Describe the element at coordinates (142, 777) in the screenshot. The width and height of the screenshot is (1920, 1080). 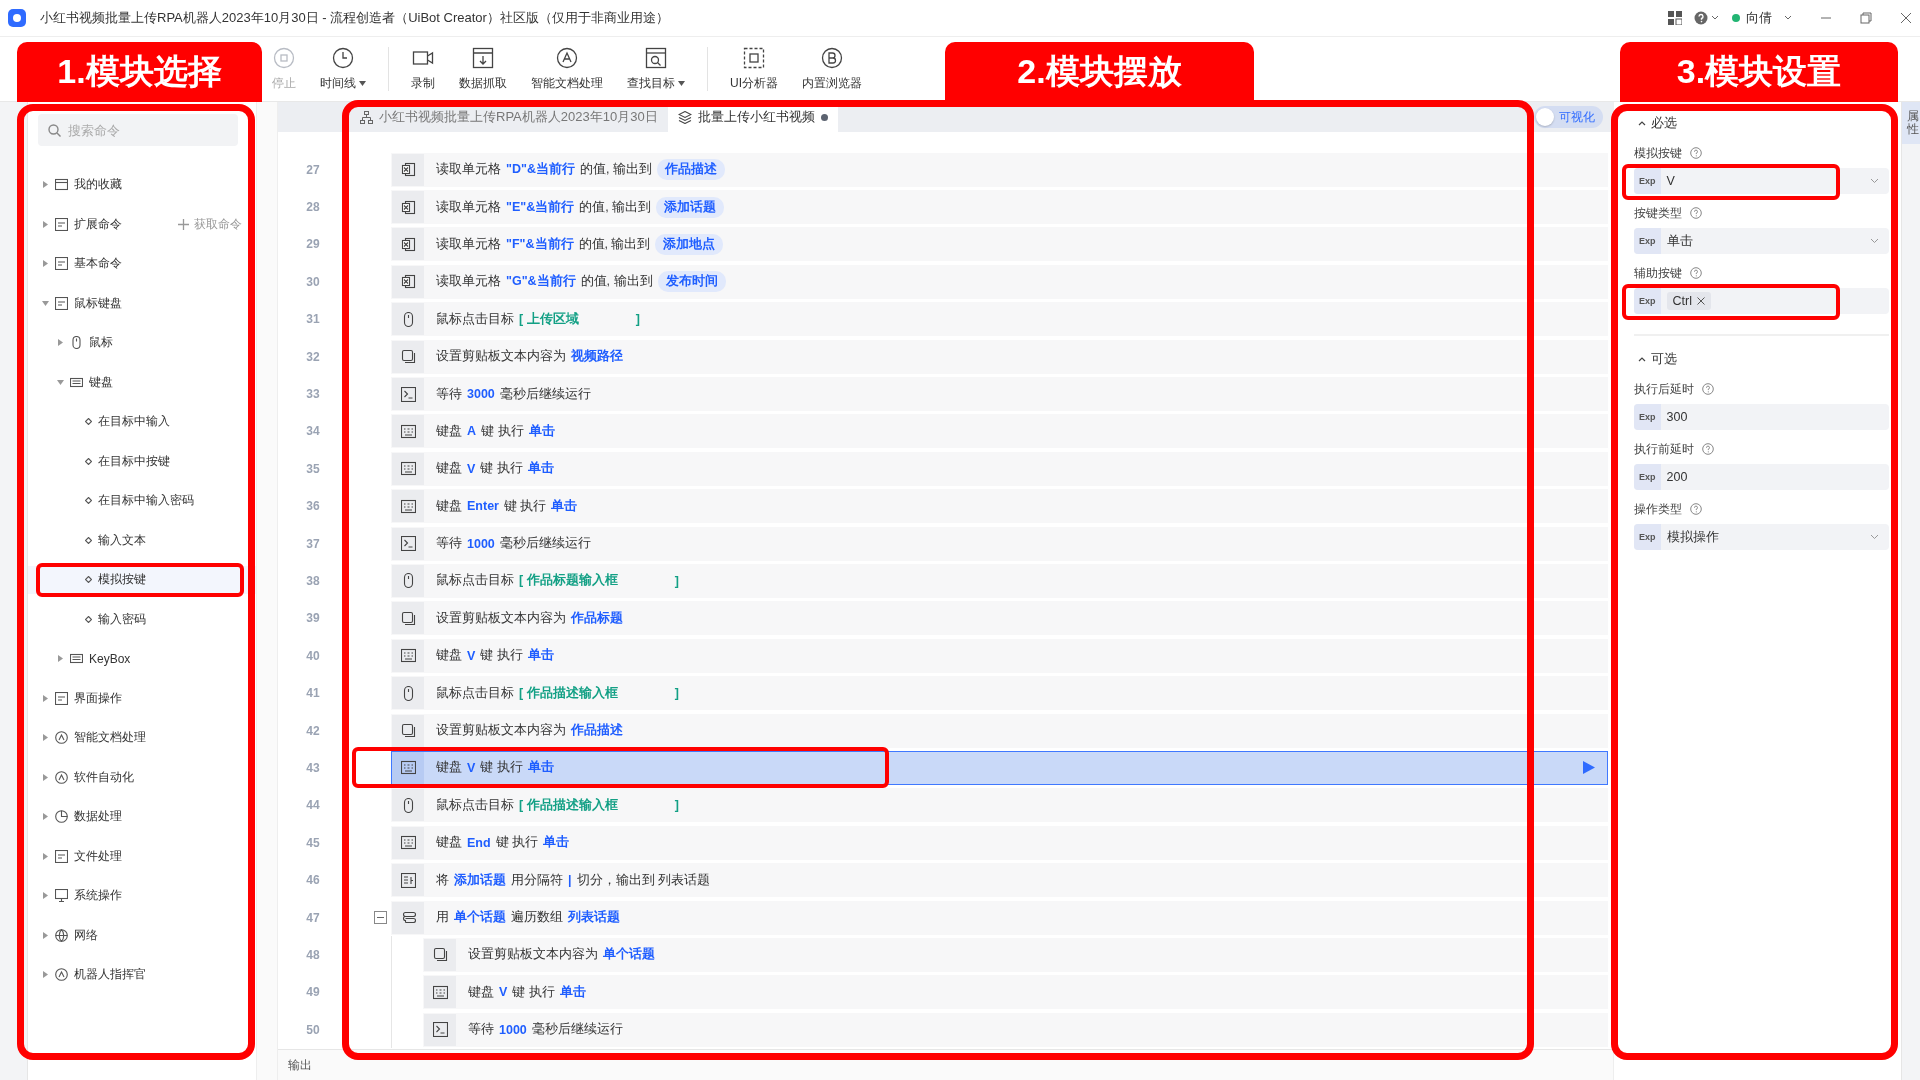
I see `tree-item: 软件自动化` at that location.